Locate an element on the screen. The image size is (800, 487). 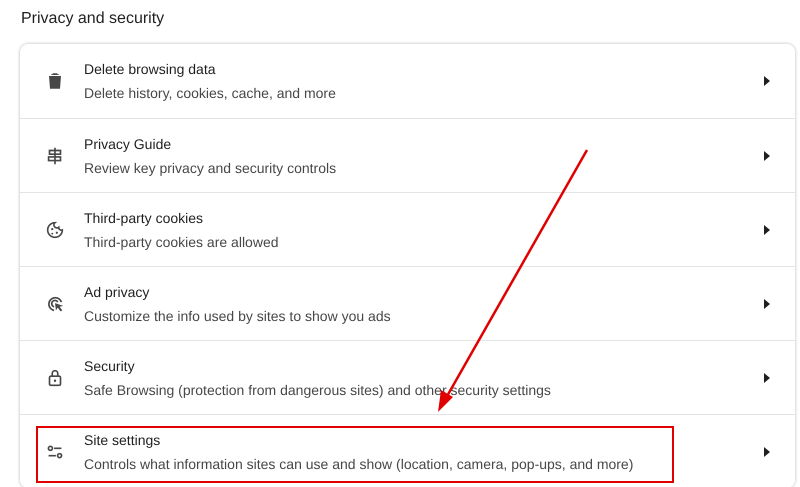
row-title: Ad privacy is located at coordinates (117, 291).